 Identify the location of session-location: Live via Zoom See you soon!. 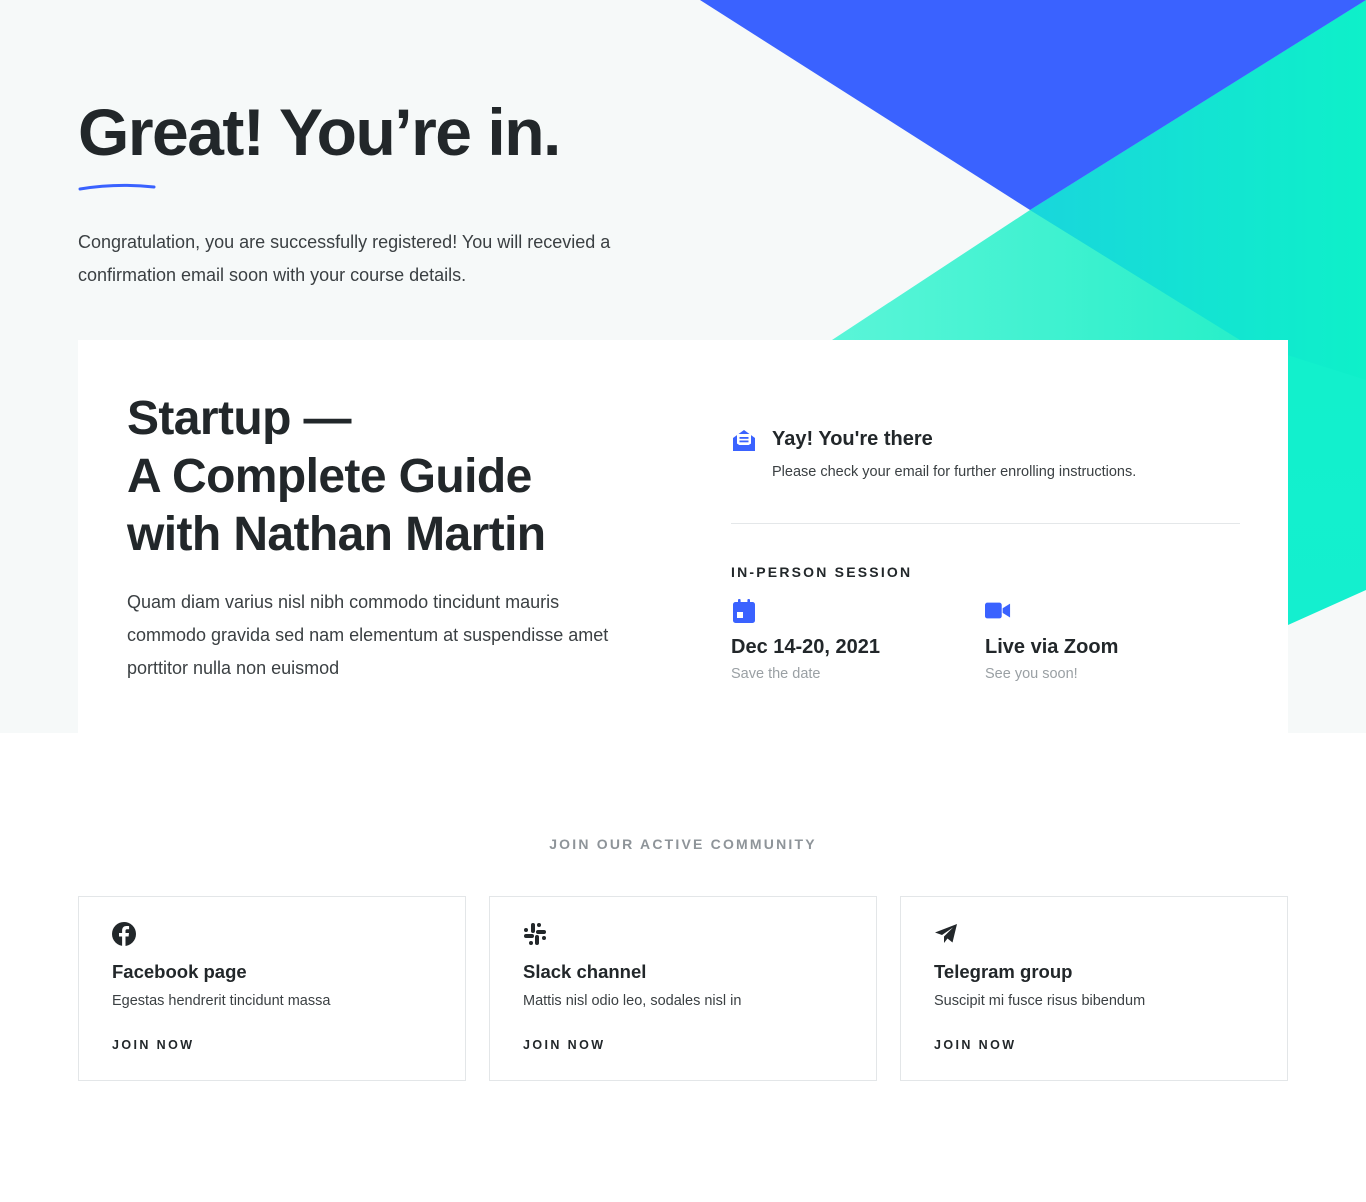
(1105, 643).